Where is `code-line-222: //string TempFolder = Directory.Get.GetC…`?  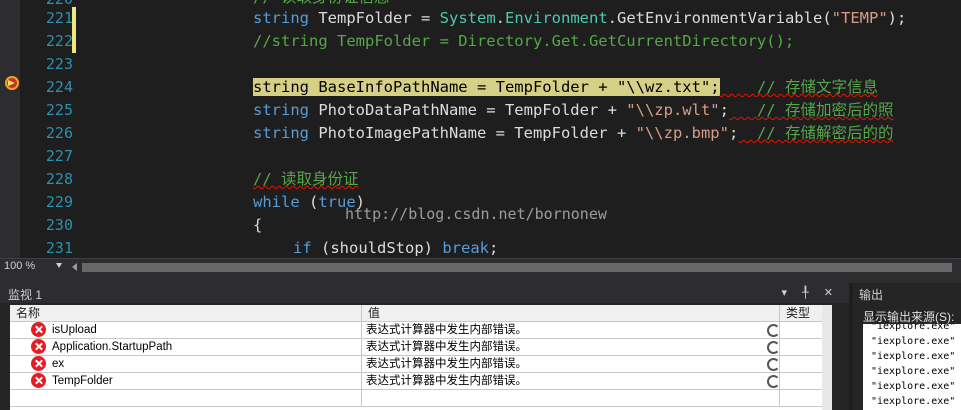
code-line-222: //string TempFolder = Directory.Get.GetC… is located at coordinates (524, 41).